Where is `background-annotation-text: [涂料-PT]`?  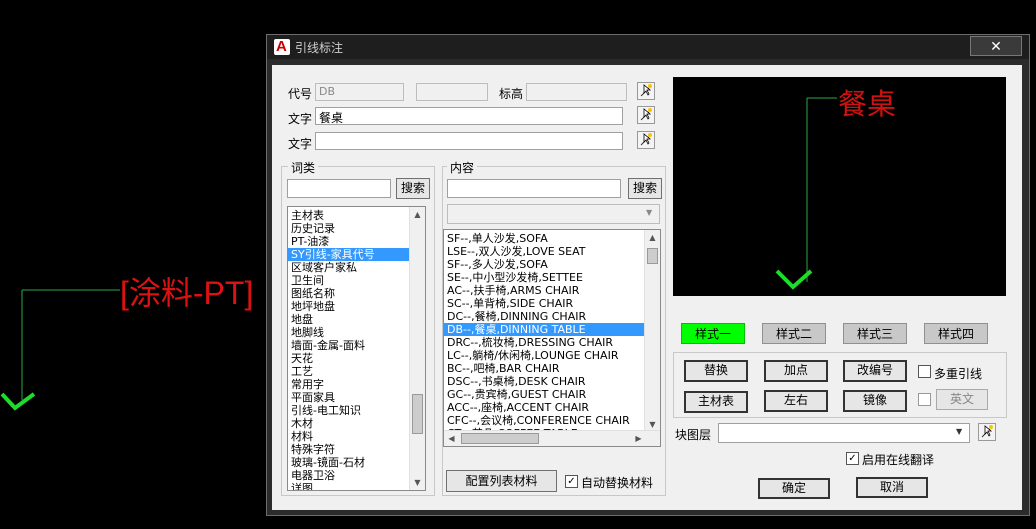
background-annotation-text: [涂料-PT] is located at coordinates (187, 293).